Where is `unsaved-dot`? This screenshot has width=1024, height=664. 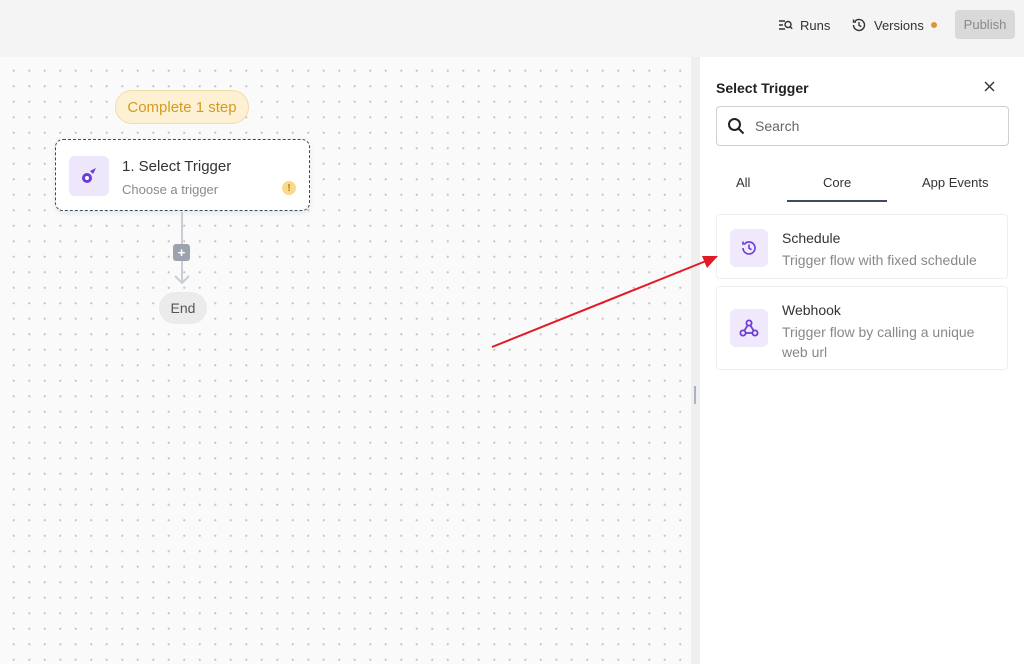
unsaved-dot is located at coordinates (933, 25).